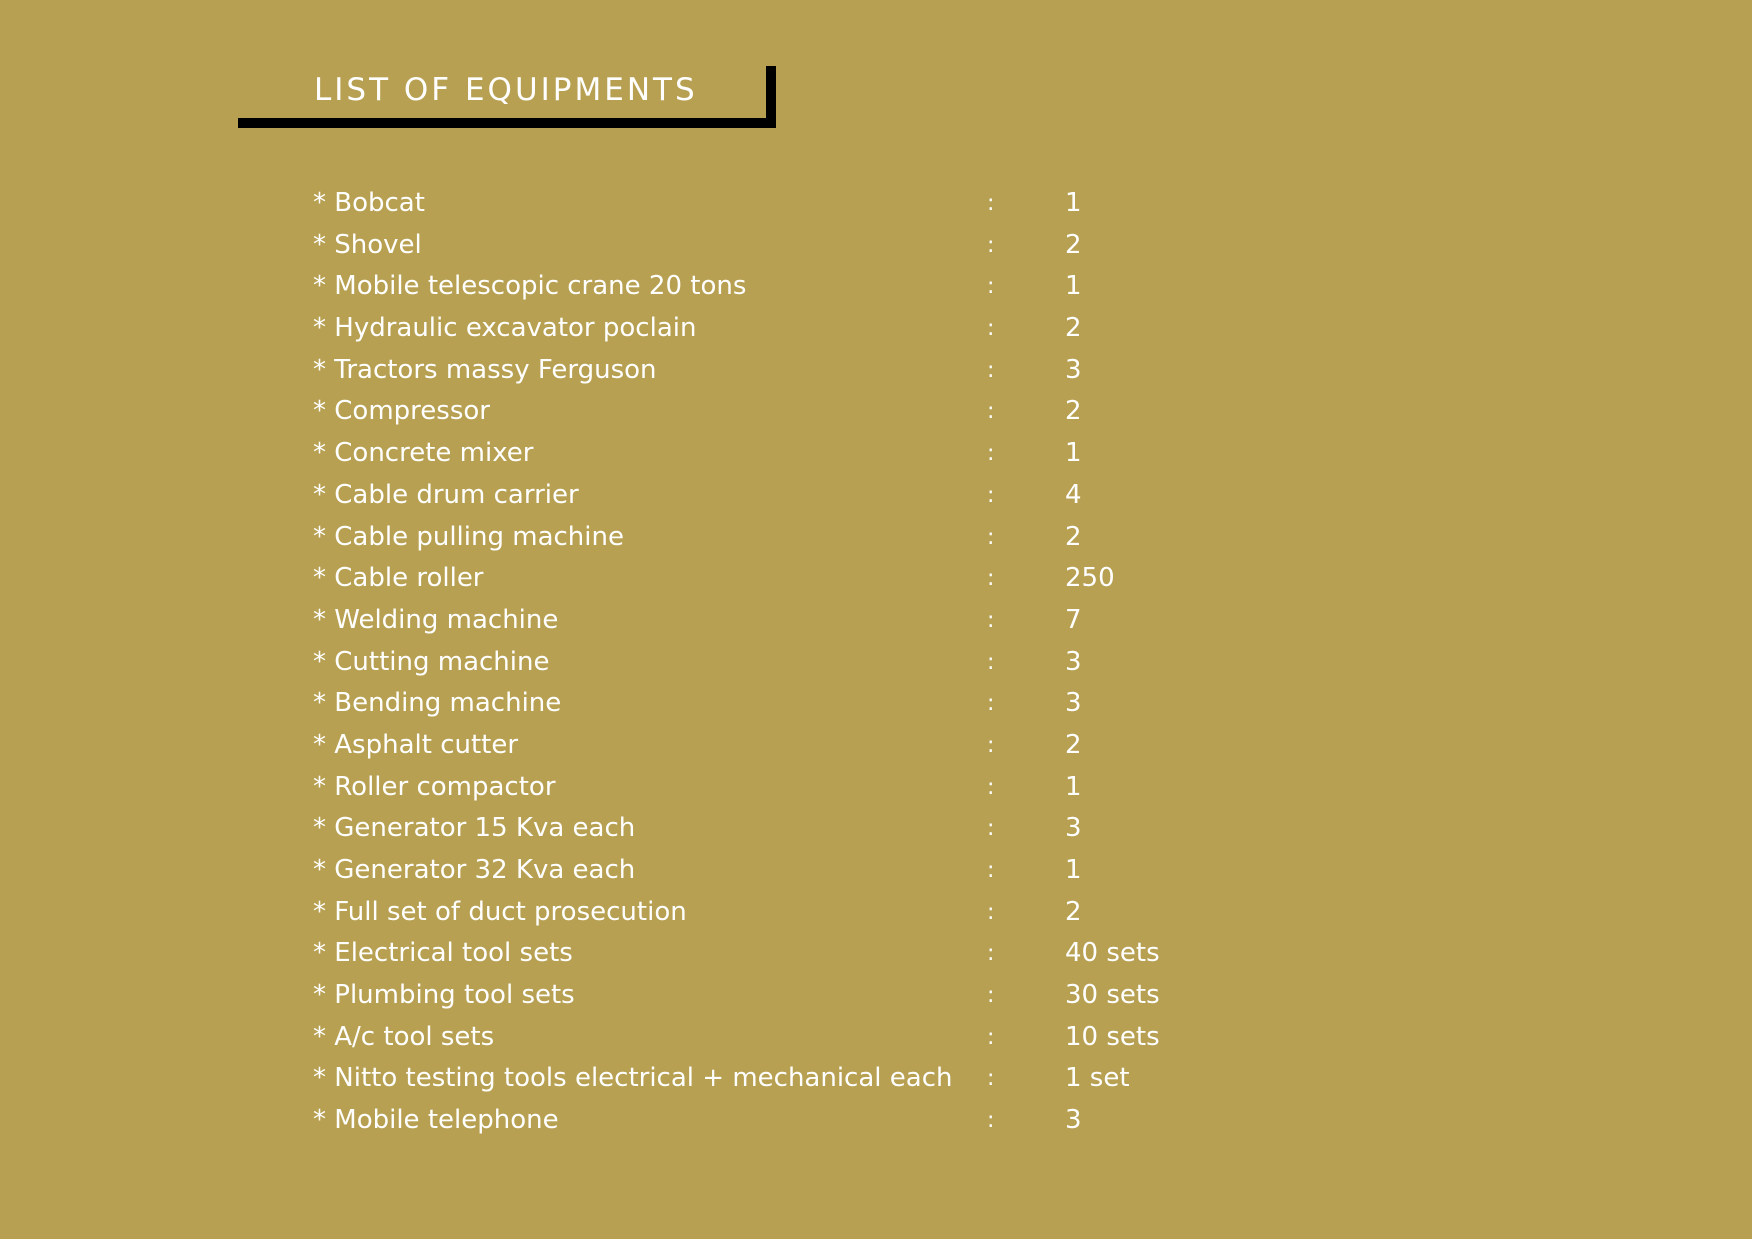 This screenshot has height=1241, width=1754. I want to click on list-item: * Hydraulic excavator poclain: 2, so click(763, 329).